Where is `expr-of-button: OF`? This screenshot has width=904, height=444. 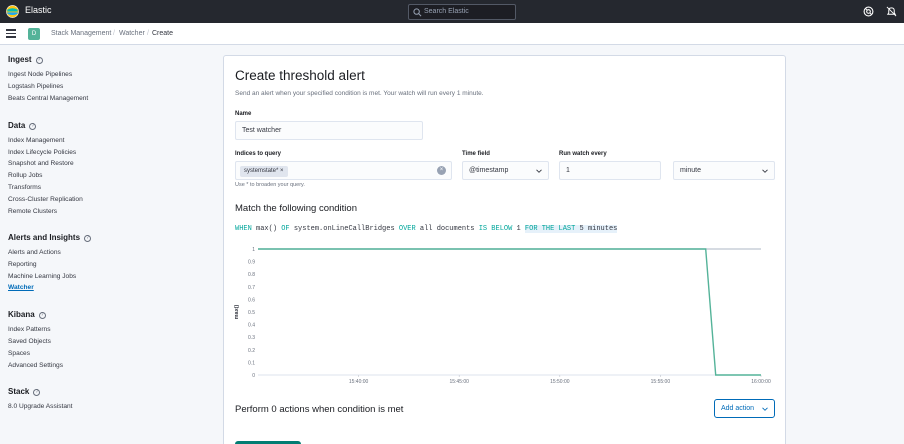 expr-of-button: OF is located at coordinates (285, 229).